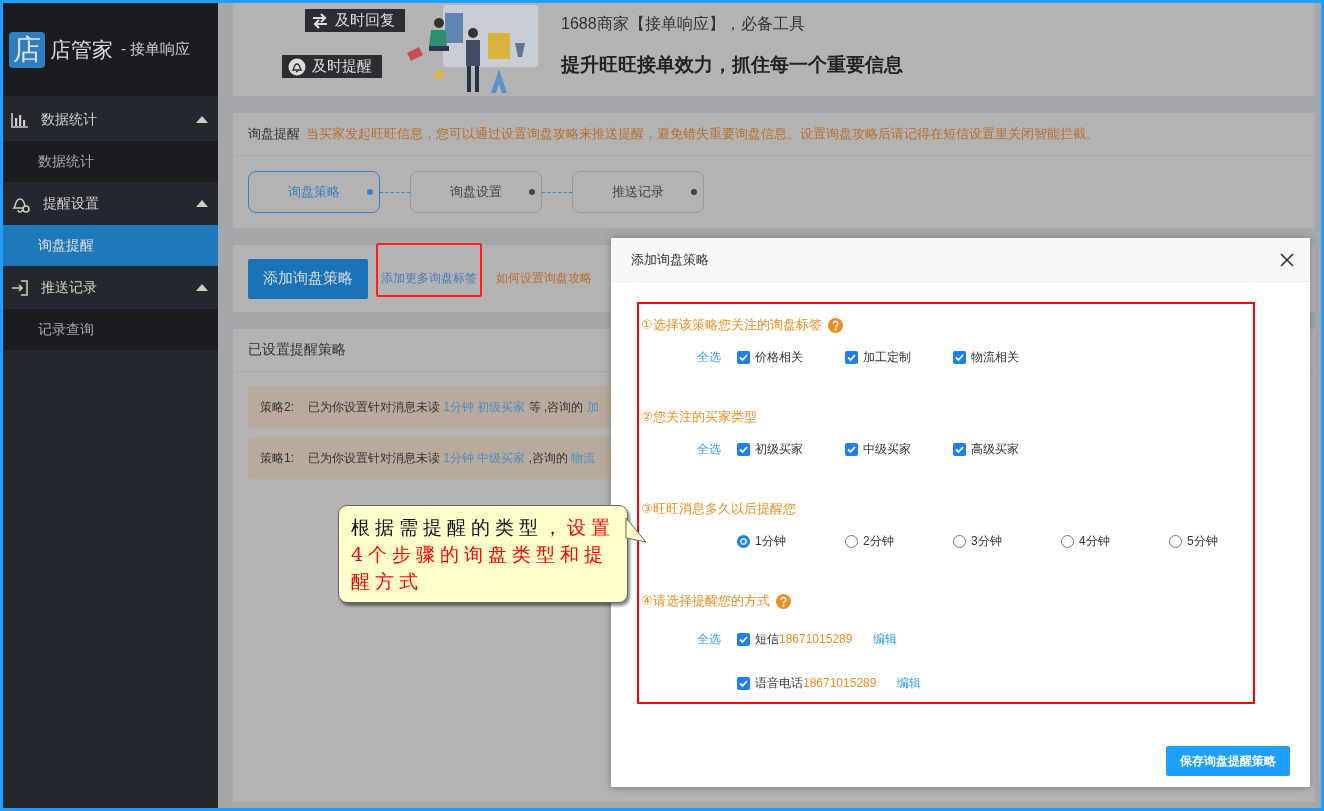  What do you see at coordinates (501, 406) in the screenshot?
I see `policy-link: 初级买家` at bounding box center [501, 406].